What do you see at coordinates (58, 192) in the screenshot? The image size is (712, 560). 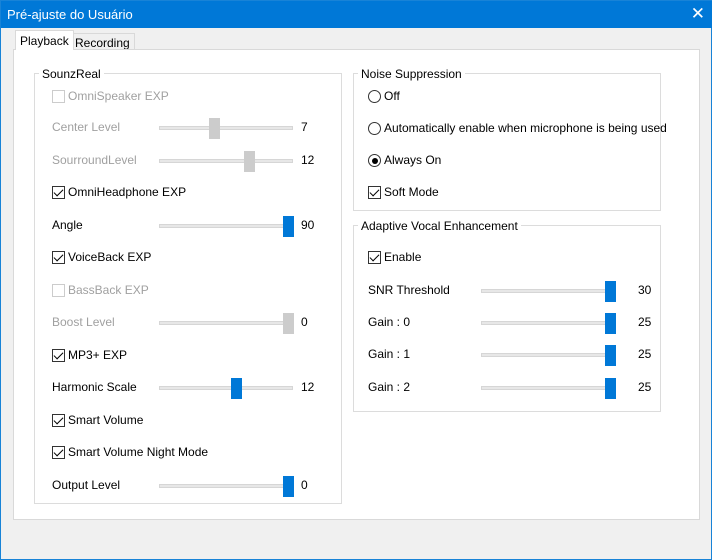 I see `omniheadphone-exp-checkbox` at bounding box center [58, 192].